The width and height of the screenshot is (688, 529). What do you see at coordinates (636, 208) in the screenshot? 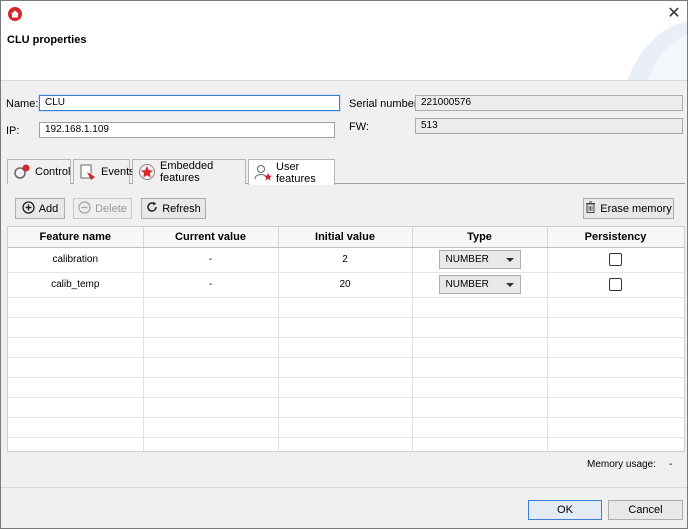
I see `erase-memory-label: Erase memory` at bounding box center [636, 208].